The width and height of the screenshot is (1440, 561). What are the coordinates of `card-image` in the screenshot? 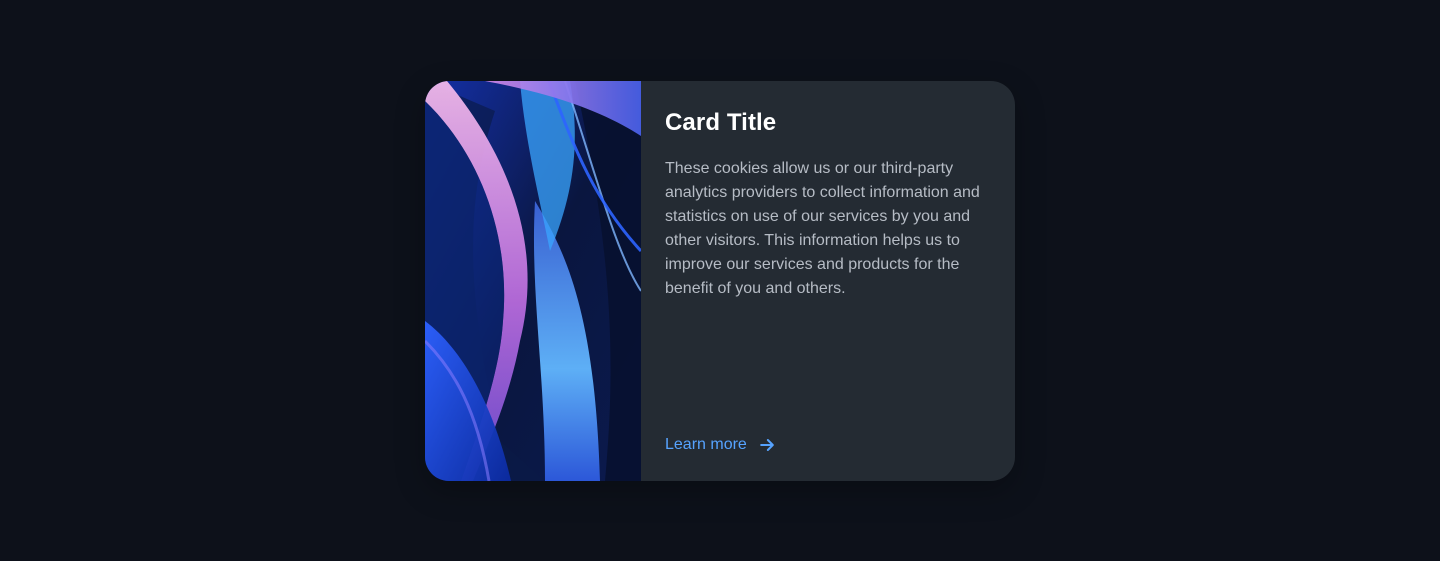 It's located at (533, 281).